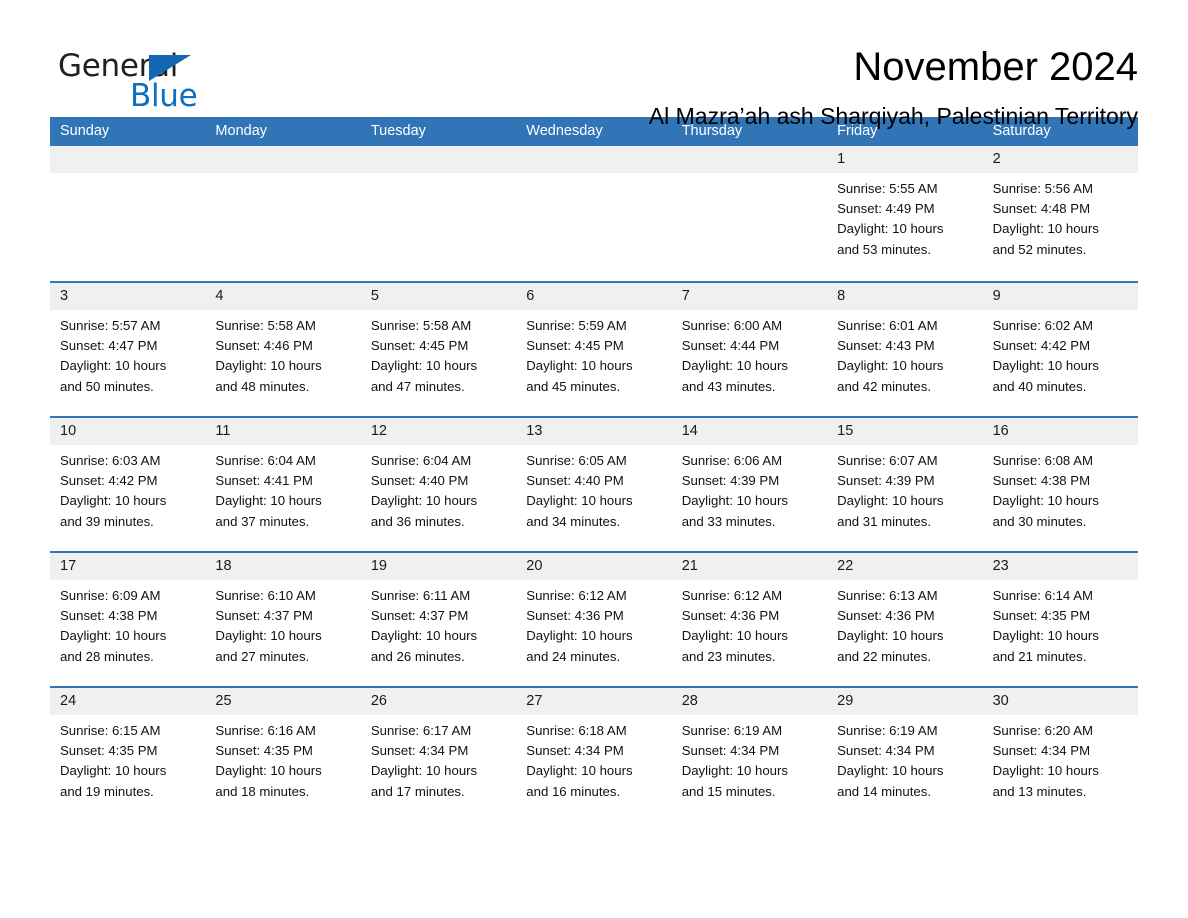  What do you see at coordinates (576, 325) in the screenshot?
I see `sunrise-text: Sunrise: 5:59 AM` at bounding box center [576, 325].